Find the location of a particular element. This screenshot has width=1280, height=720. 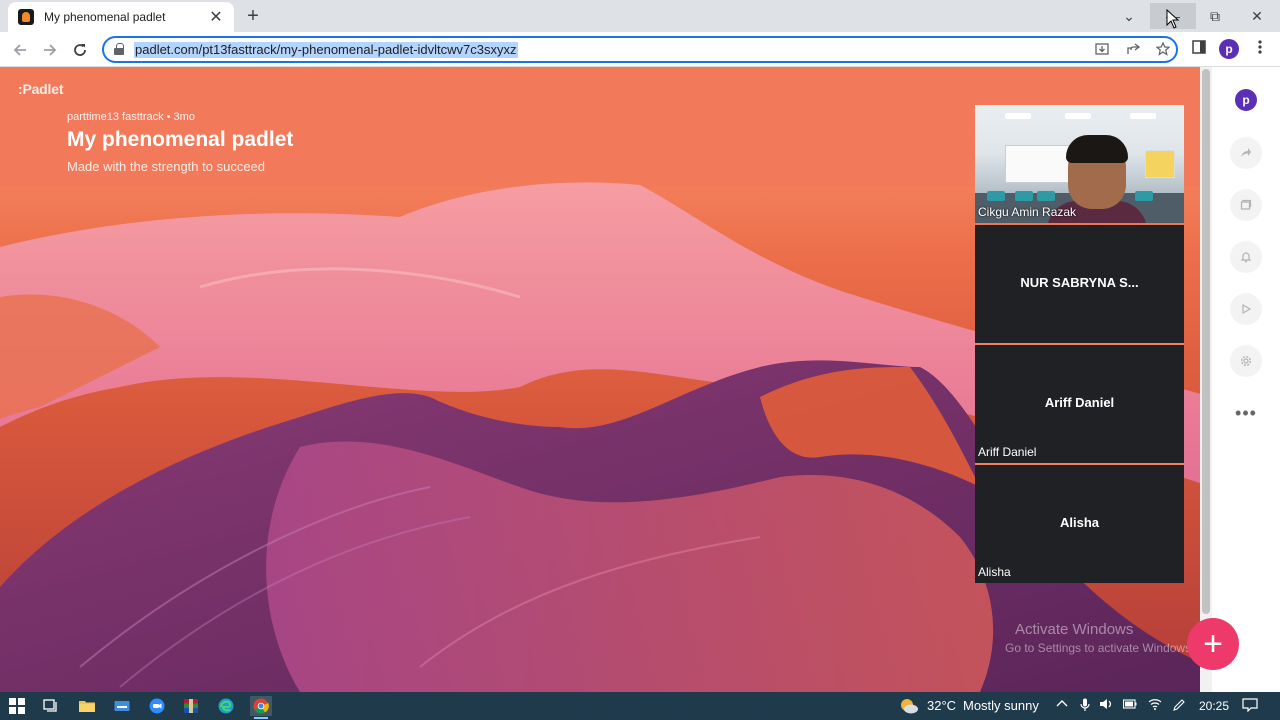

notifications-icon is located at coordinates (1250, 706).